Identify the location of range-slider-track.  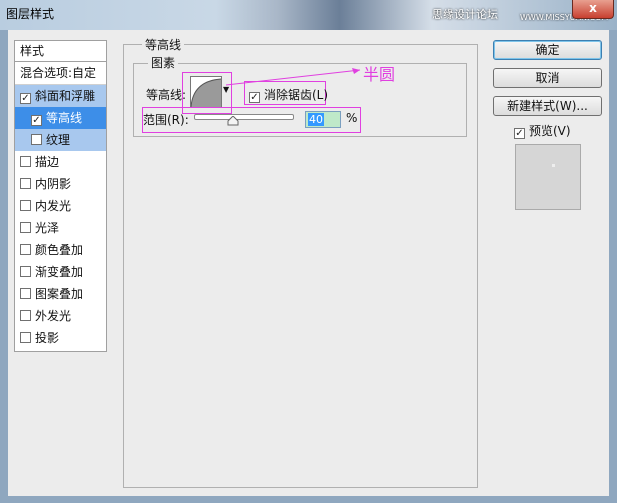
(244, 117).